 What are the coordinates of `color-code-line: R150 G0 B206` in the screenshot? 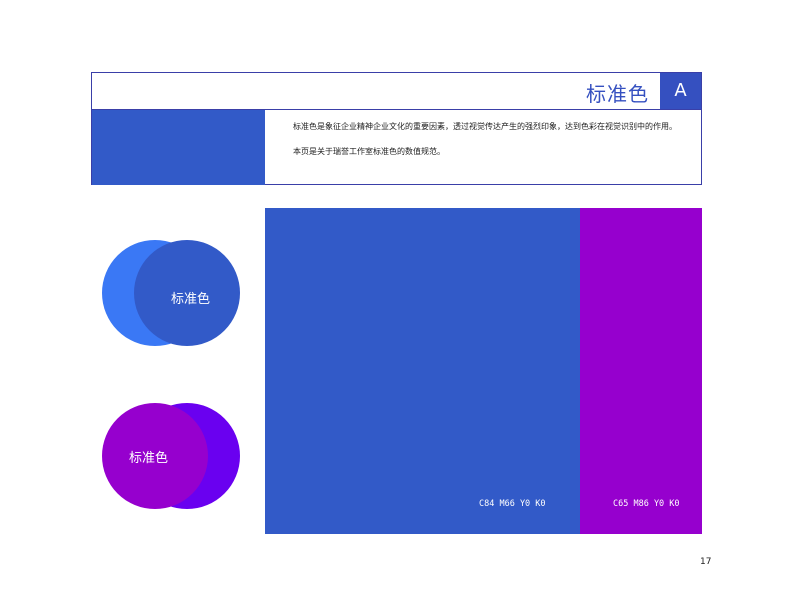 It's located at (644, 540).